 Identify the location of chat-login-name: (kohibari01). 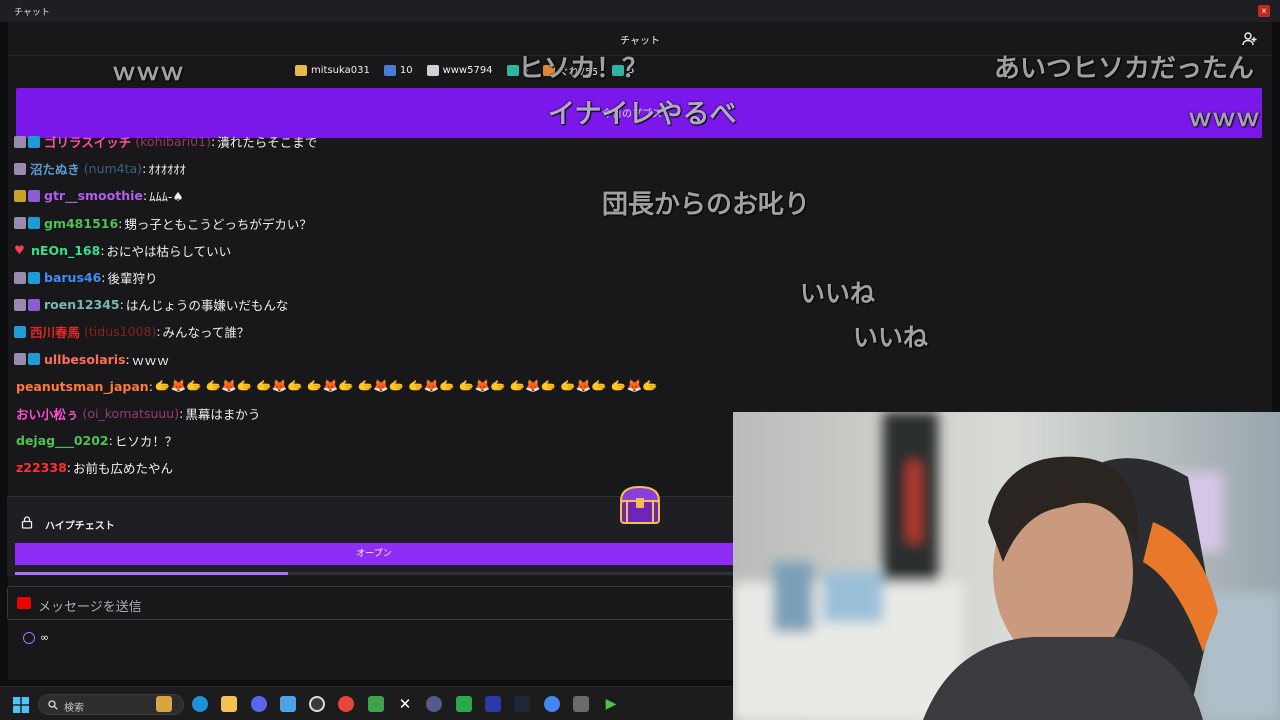
(173, 141).